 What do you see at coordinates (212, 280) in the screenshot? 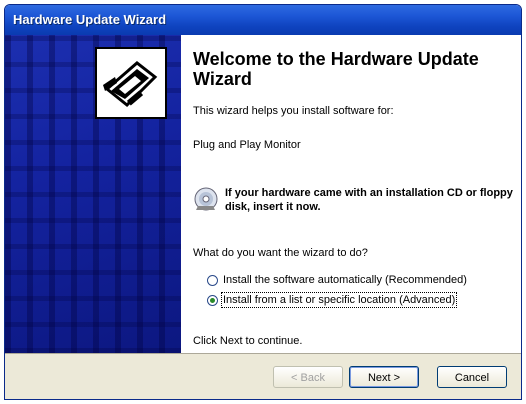
I see `radio-automatic` at bounding box center [212, 280].